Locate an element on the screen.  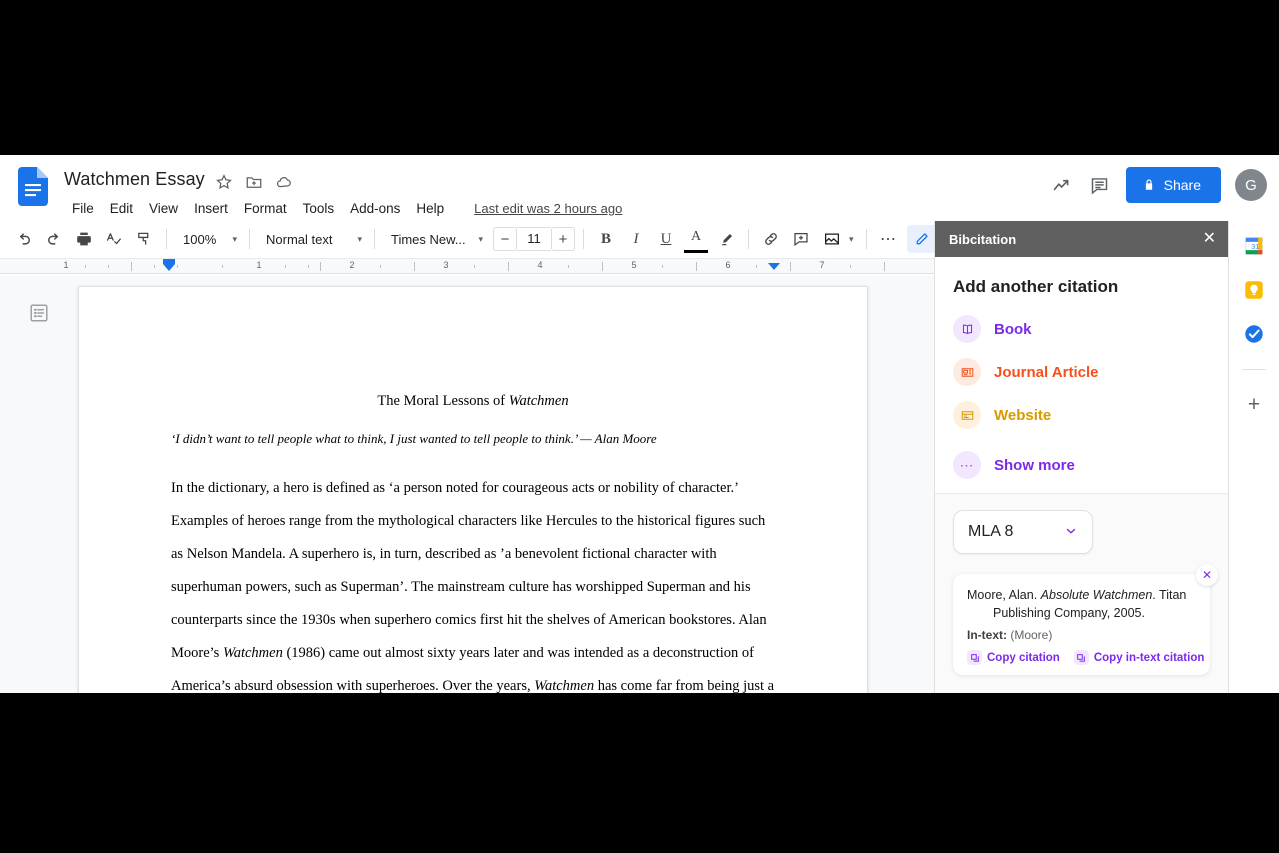
ruler-number: 4 is located at coordinates (540, 265).